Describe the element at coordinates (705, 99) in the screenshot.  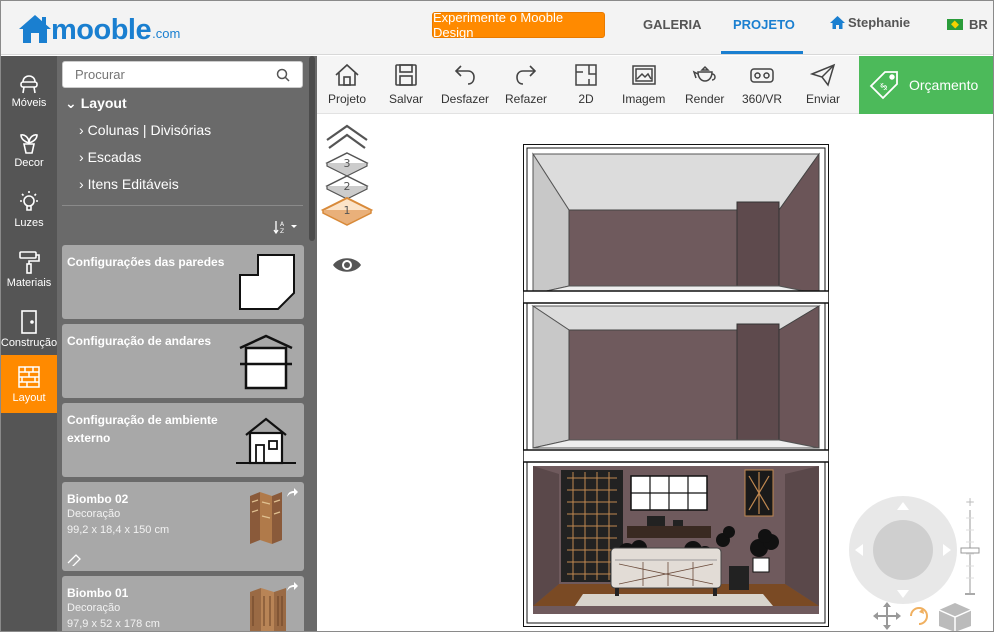
I see `tool-label: Render` at that location.